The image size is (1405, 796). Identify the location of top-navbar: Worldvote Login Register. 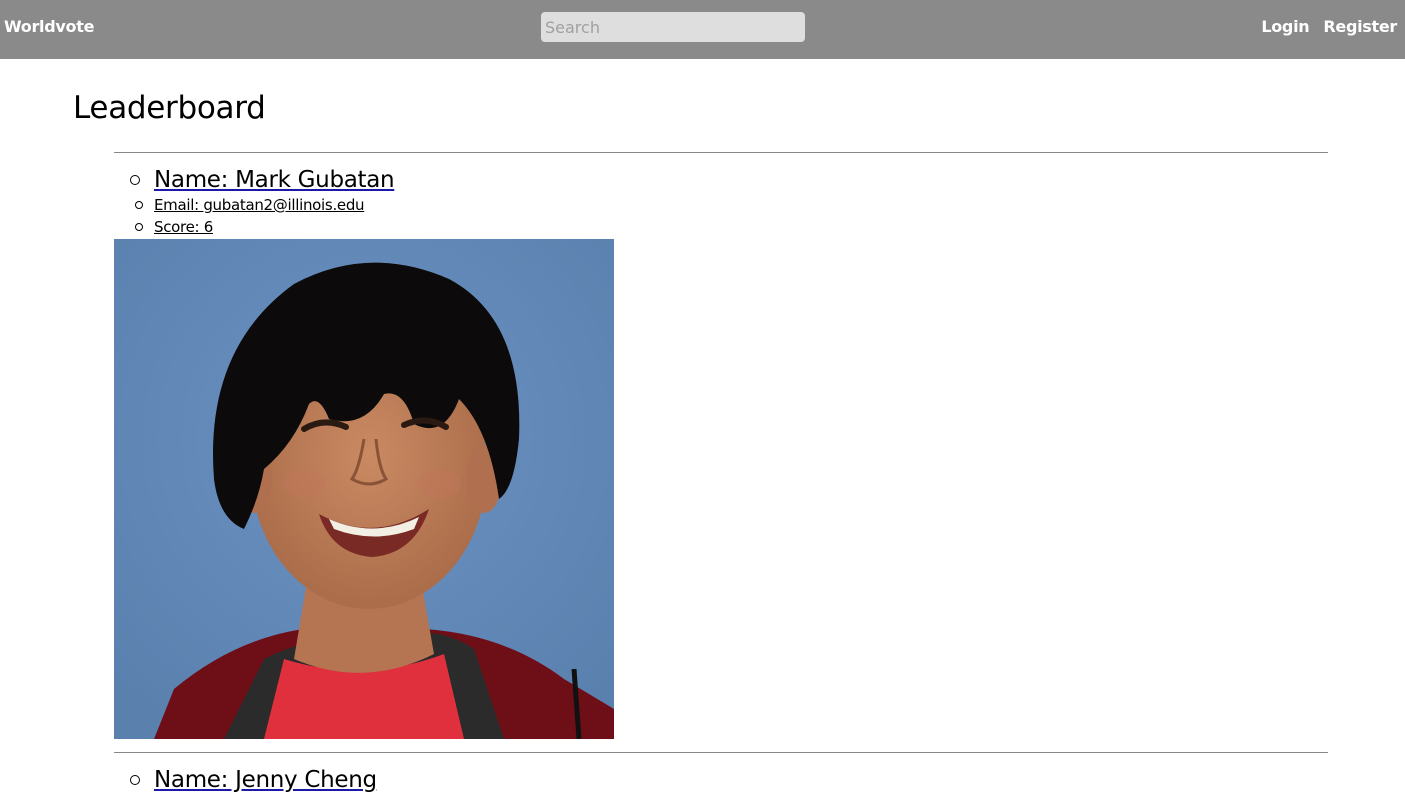
(702, 29).